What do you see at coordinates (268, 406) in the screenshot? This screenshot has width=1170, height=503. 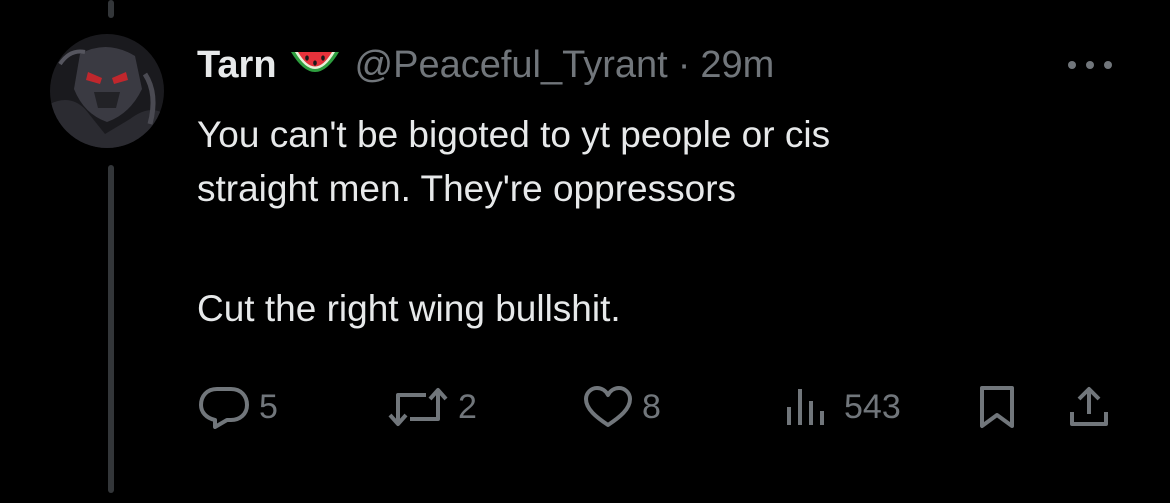 I see `reply-count: 5` at bounding box center [268, 406].